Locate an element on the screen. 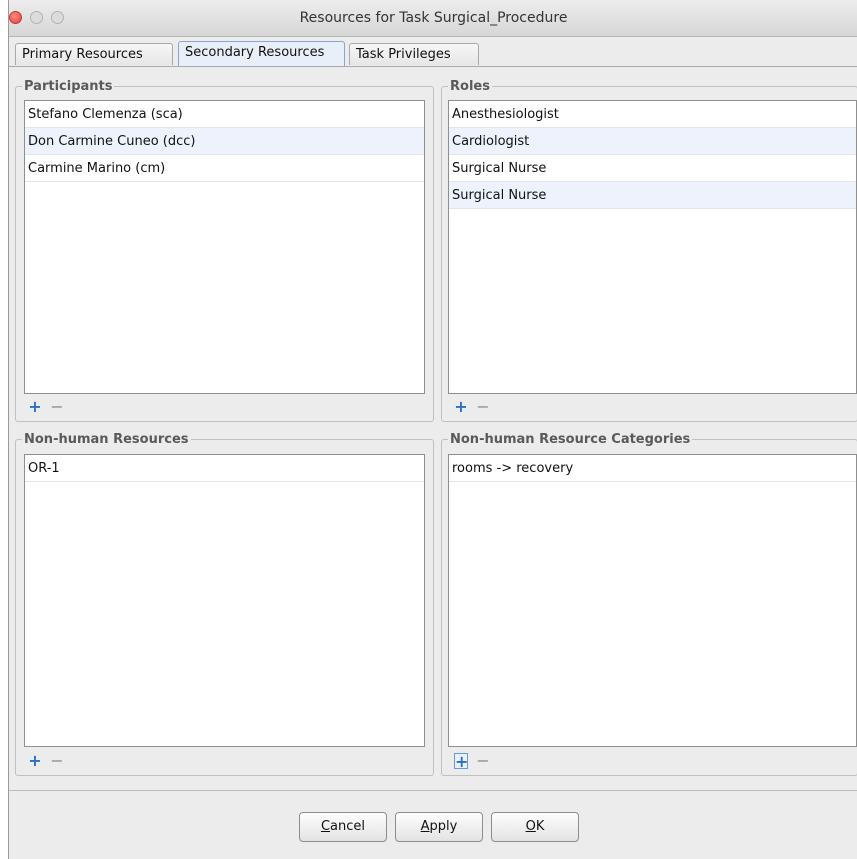  tab-secondary-resources: Secondary Resources is located at coordinates (261, 53).